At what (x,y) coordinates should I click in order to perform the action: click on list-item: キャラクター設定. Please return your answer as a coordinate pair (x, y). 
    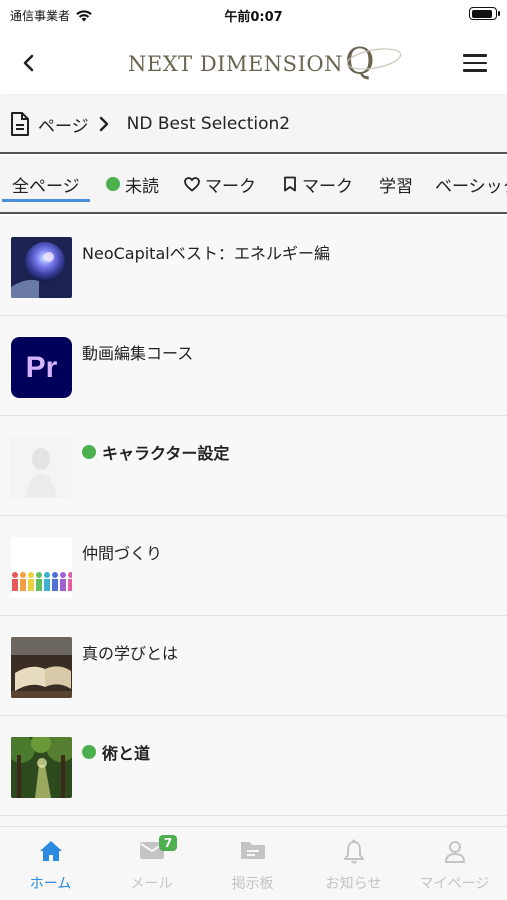
    Looking at the image, I should click on (253, 466).